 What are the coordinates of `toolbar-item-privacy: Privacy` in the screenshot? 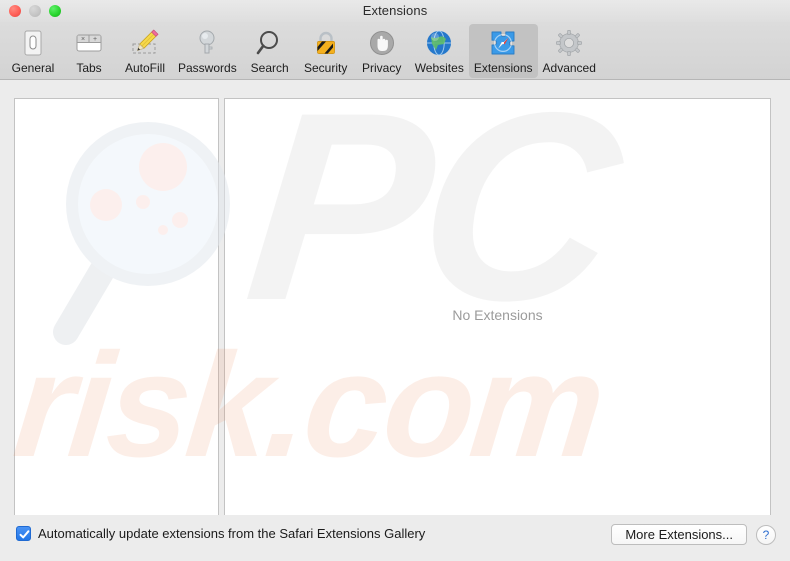 It's located at (382, 51).